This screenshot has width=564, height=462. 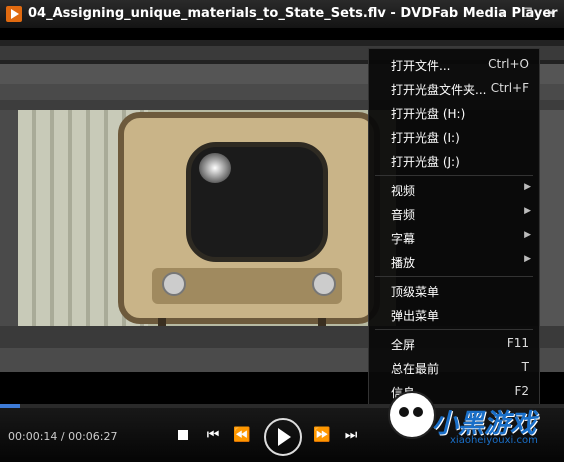 I want to click on app-icon, so click(x=14, y=14).